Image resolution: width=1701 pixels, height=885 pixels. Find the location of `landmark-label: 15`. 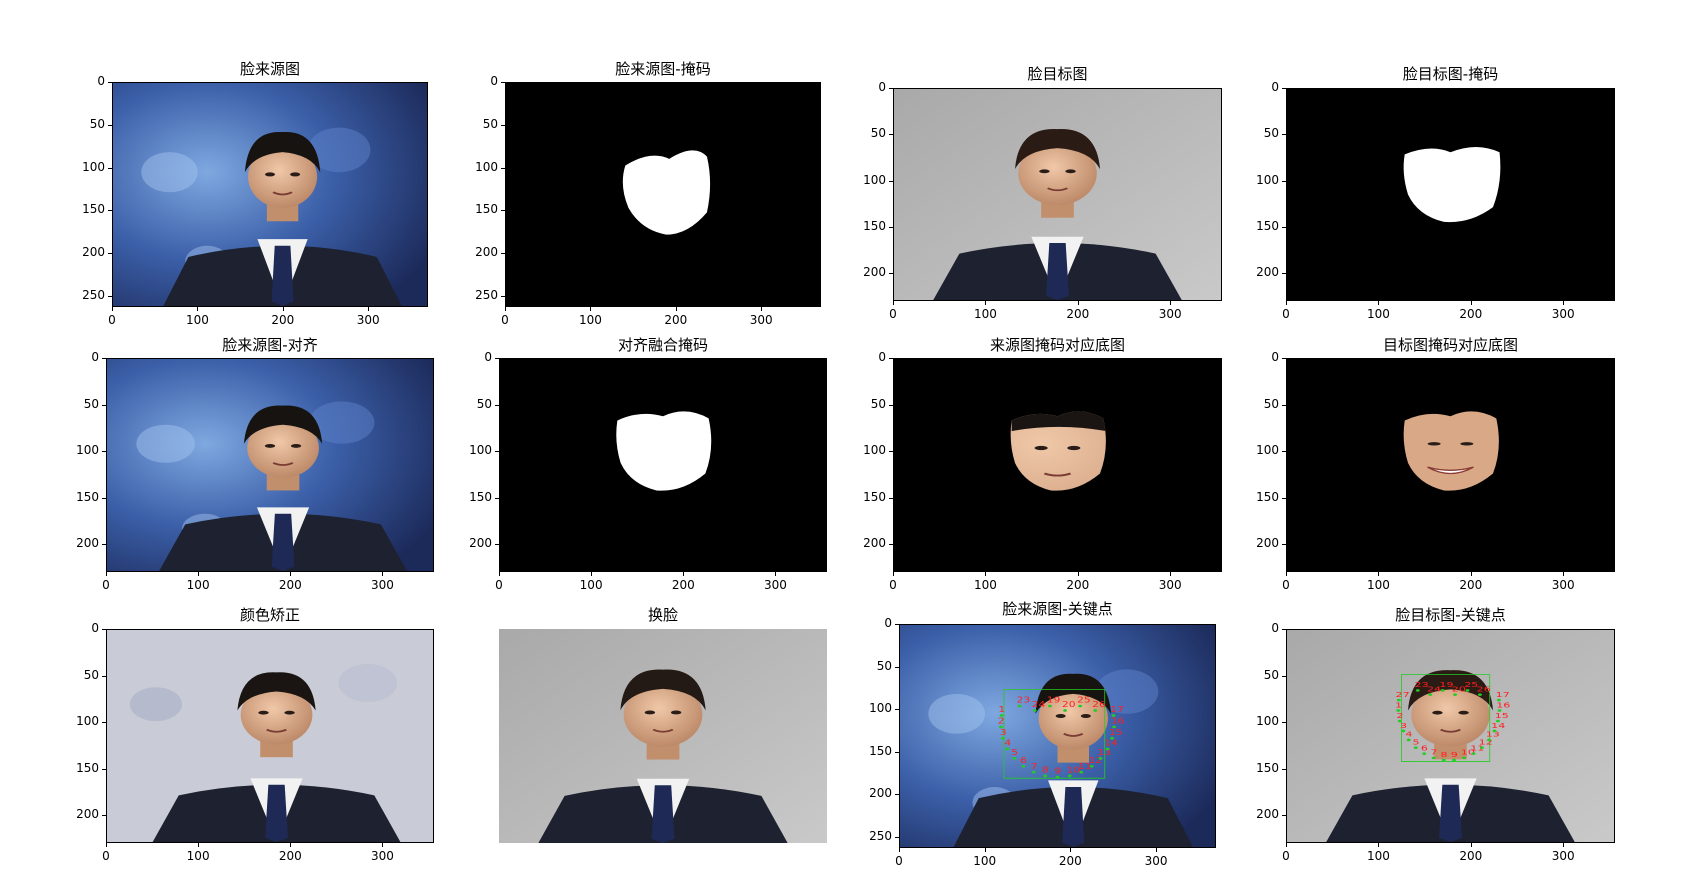

landmark-label: 15 is located at coordinates (1116, 732).